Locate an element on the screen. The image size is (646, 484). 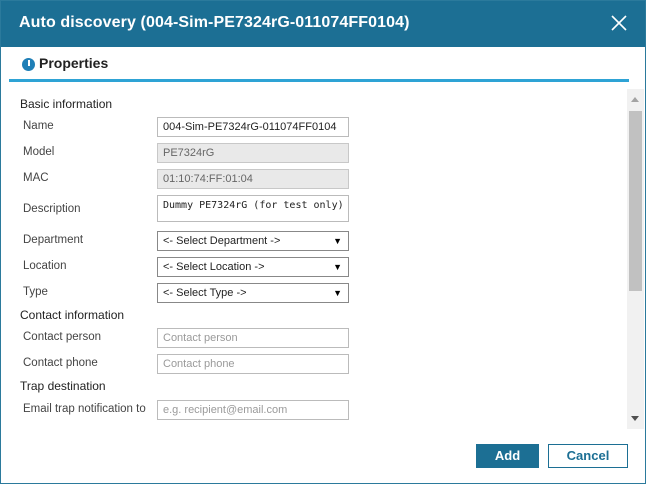
type-label: Type is located at coordinates (35, 292).